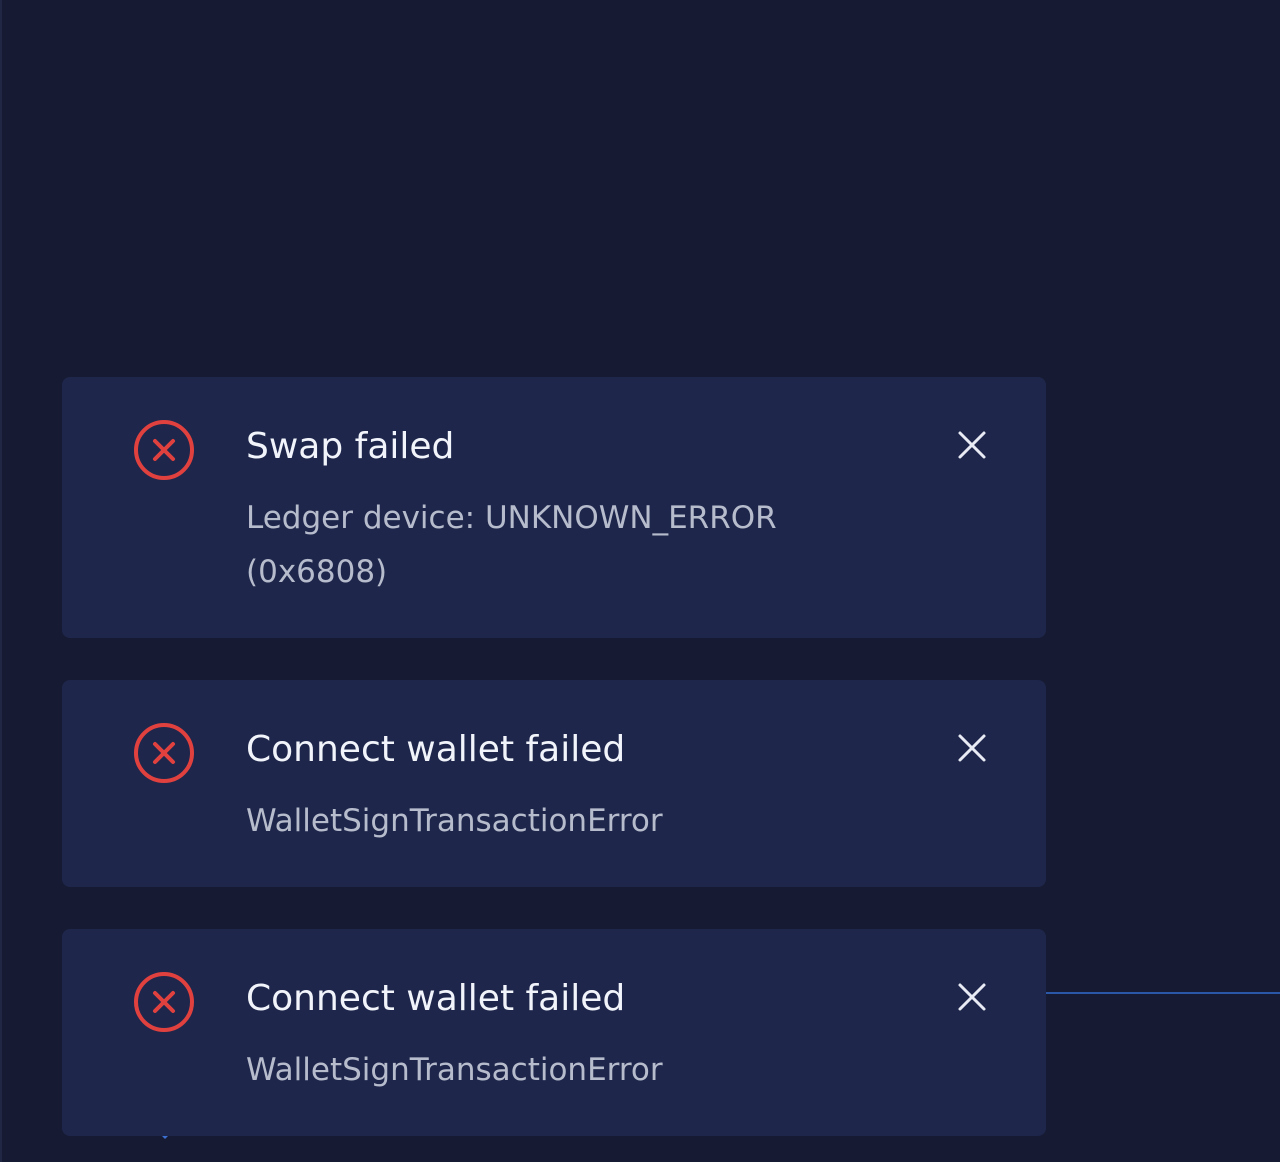 The image size is (1280, 1162). What do you see at coordinates (350, 446) in the screenshot?
I see `toast-title: Swap failed` at bounding box center [350, 446].